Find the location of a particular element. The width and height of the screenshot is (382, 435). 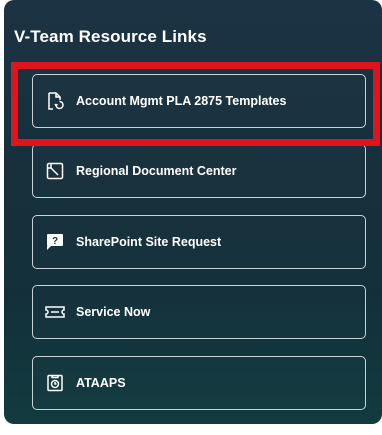

question-badge-icon: ? is located at coordinates (55, 242).